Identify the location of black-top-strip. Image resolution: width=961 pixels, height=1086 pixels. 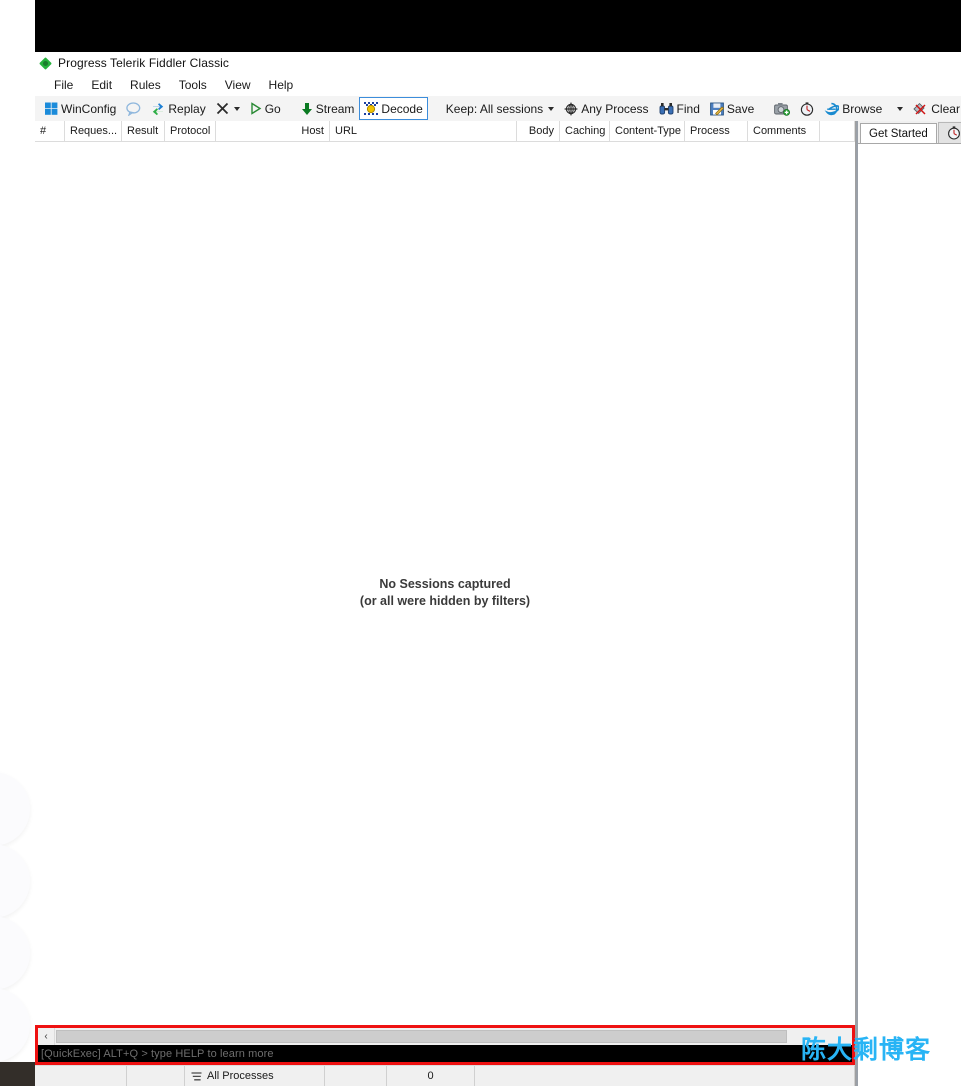
(498, 26).